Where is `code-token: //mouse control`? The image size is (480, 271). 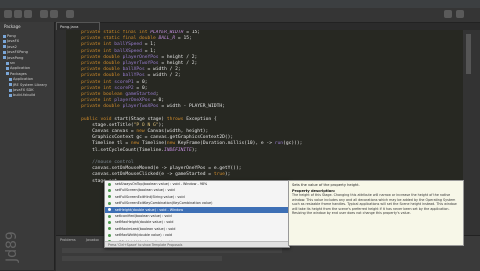
code-token: //mouse control is located at coordinates (113, 162).